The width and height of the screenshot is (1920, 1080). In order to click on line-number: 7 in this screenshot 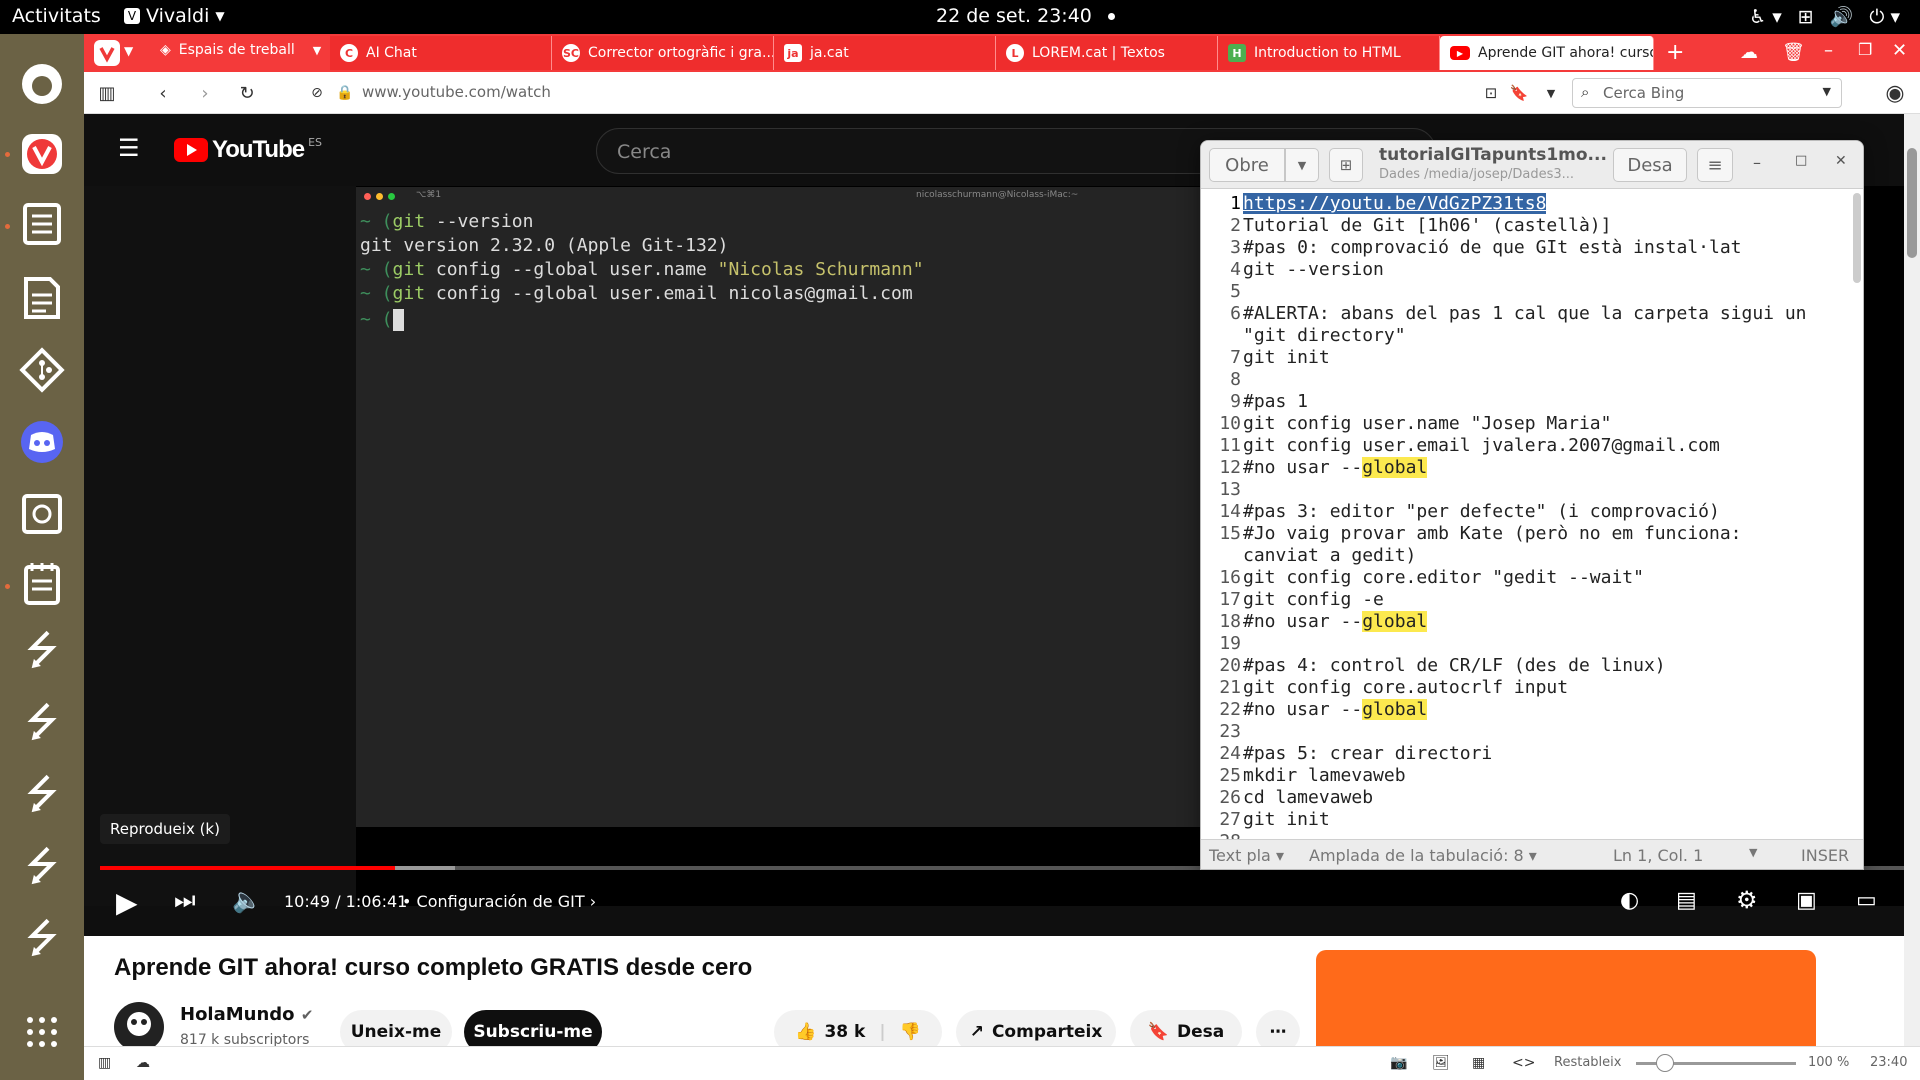, I will do `click(1235, 357)`.